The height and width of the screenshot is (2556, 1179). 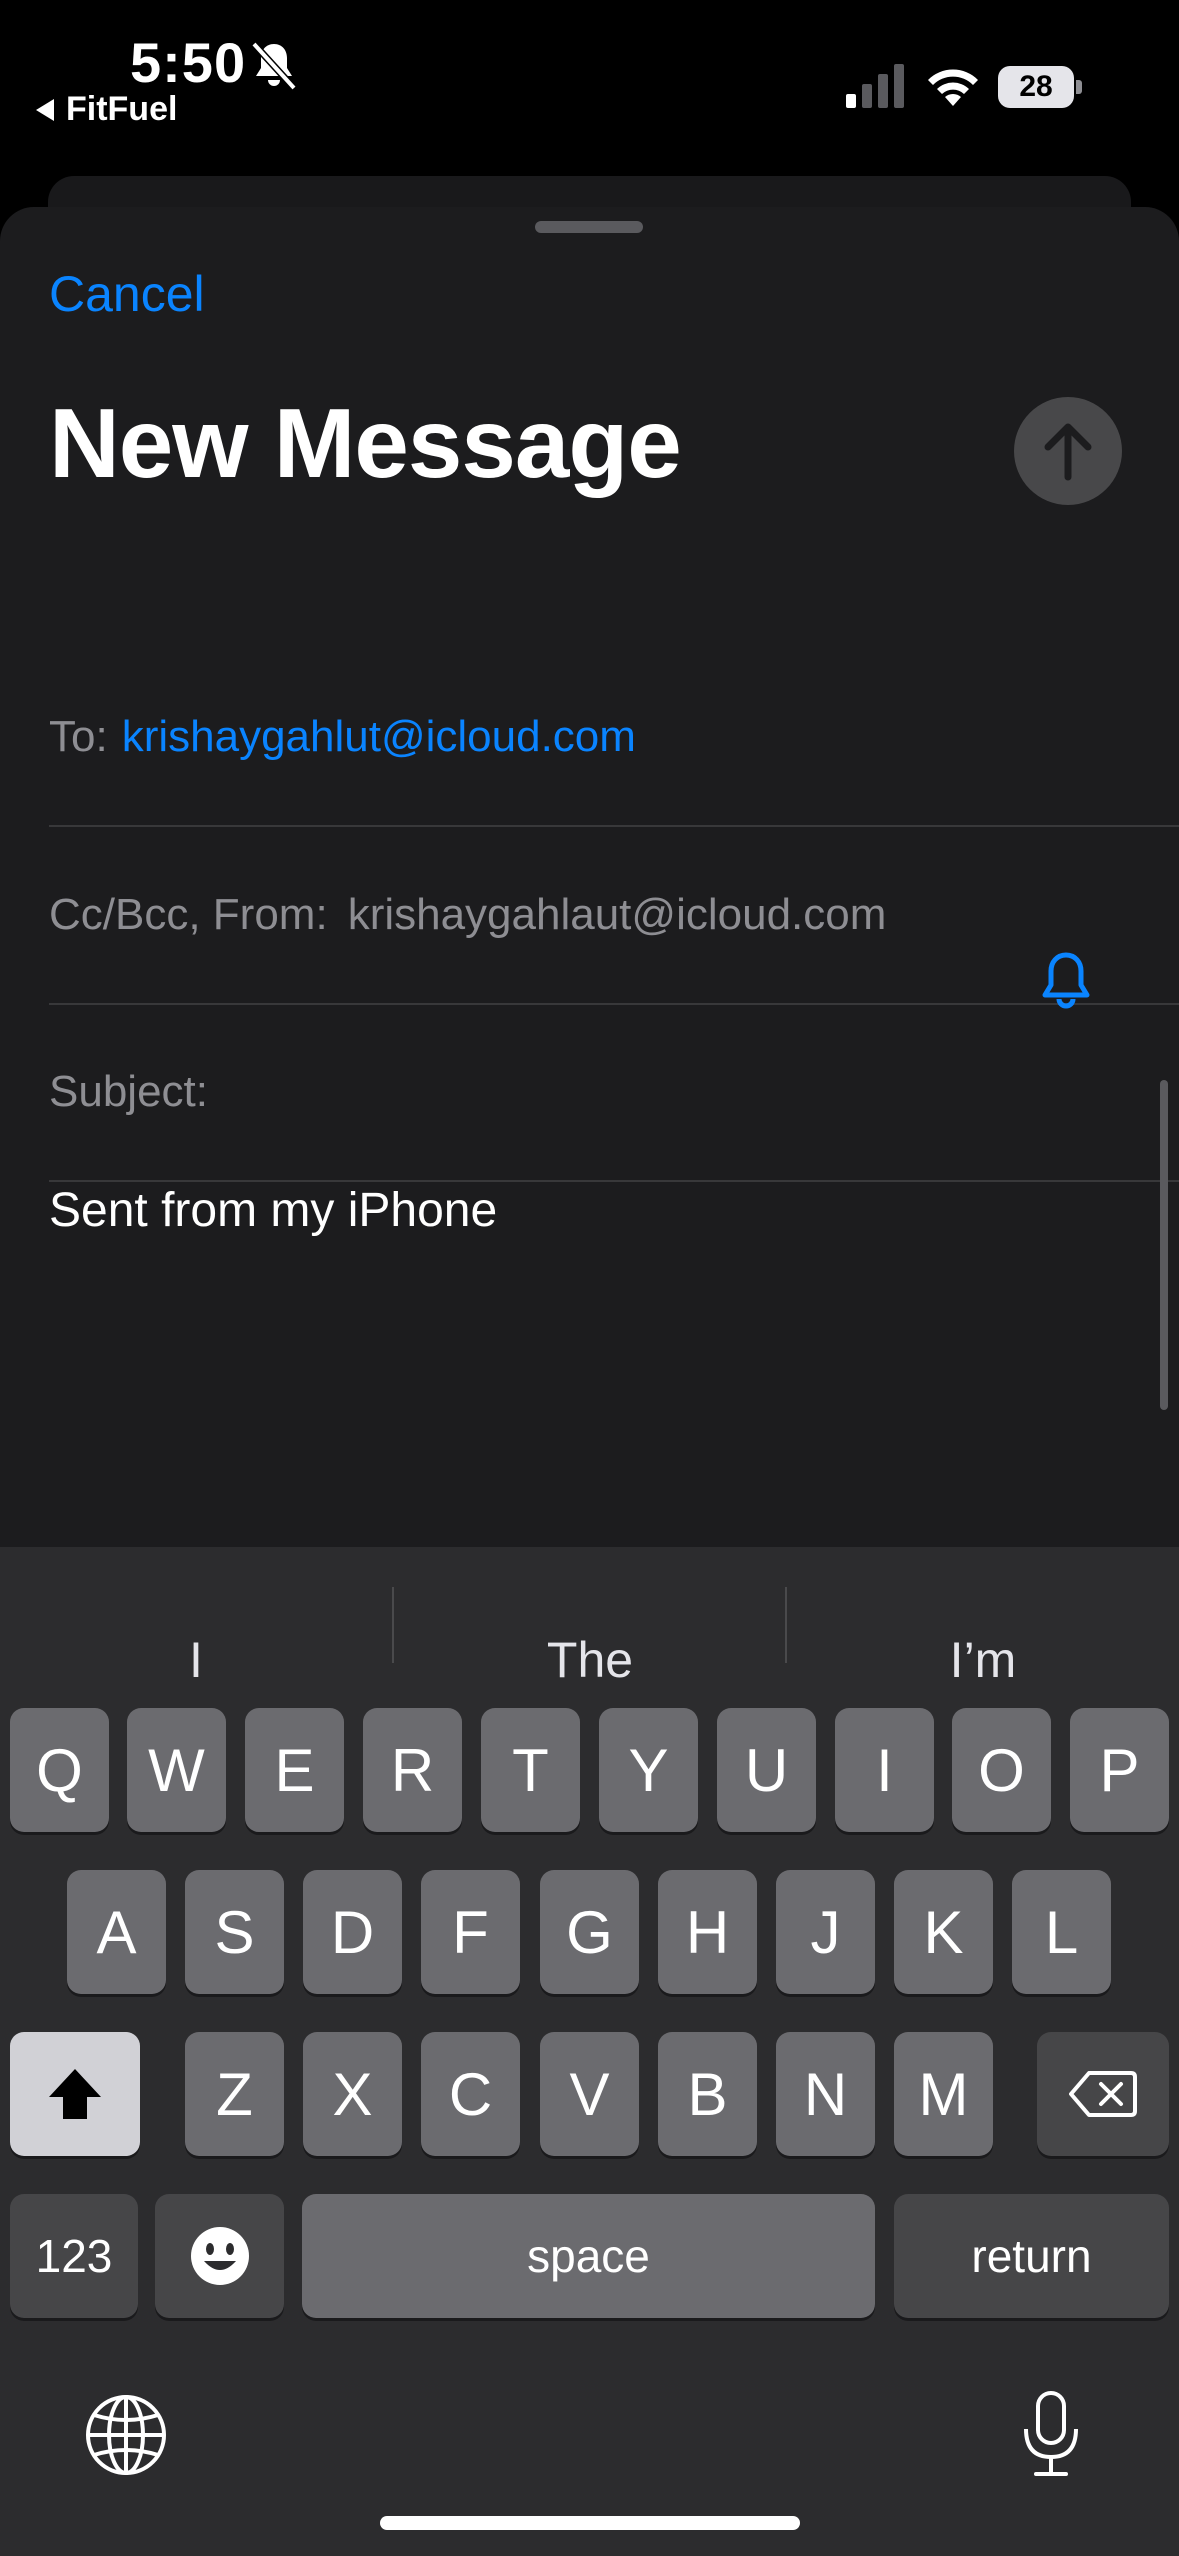 I want to click on shift-arrow-icon, so click(x=75, y=2094).